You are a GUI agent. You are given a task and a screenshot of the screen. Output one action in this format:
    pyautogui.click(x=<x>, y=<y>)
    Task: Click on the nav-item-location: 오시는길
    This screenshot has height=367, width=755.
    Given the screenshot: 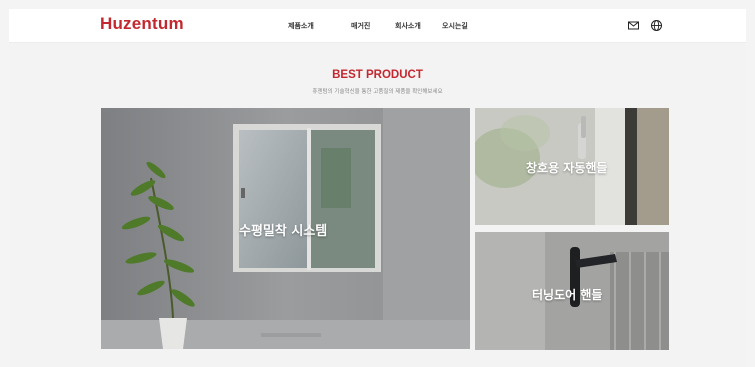 What is the action you would take?
    pyautogui.click(x=455, y=26)
    